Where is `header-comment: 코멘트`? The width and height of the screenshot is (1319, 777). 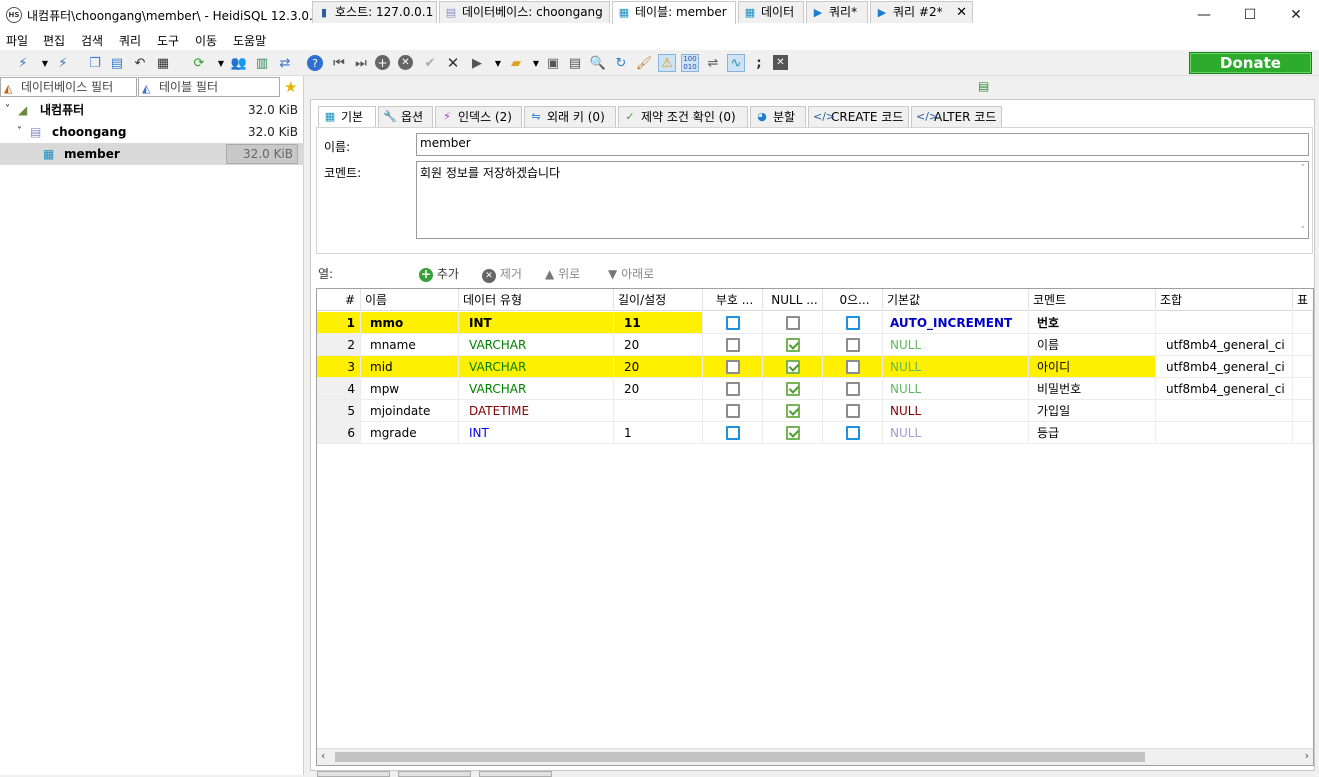
header-comment: 코멘트 is located at coordinates (1092, 300).